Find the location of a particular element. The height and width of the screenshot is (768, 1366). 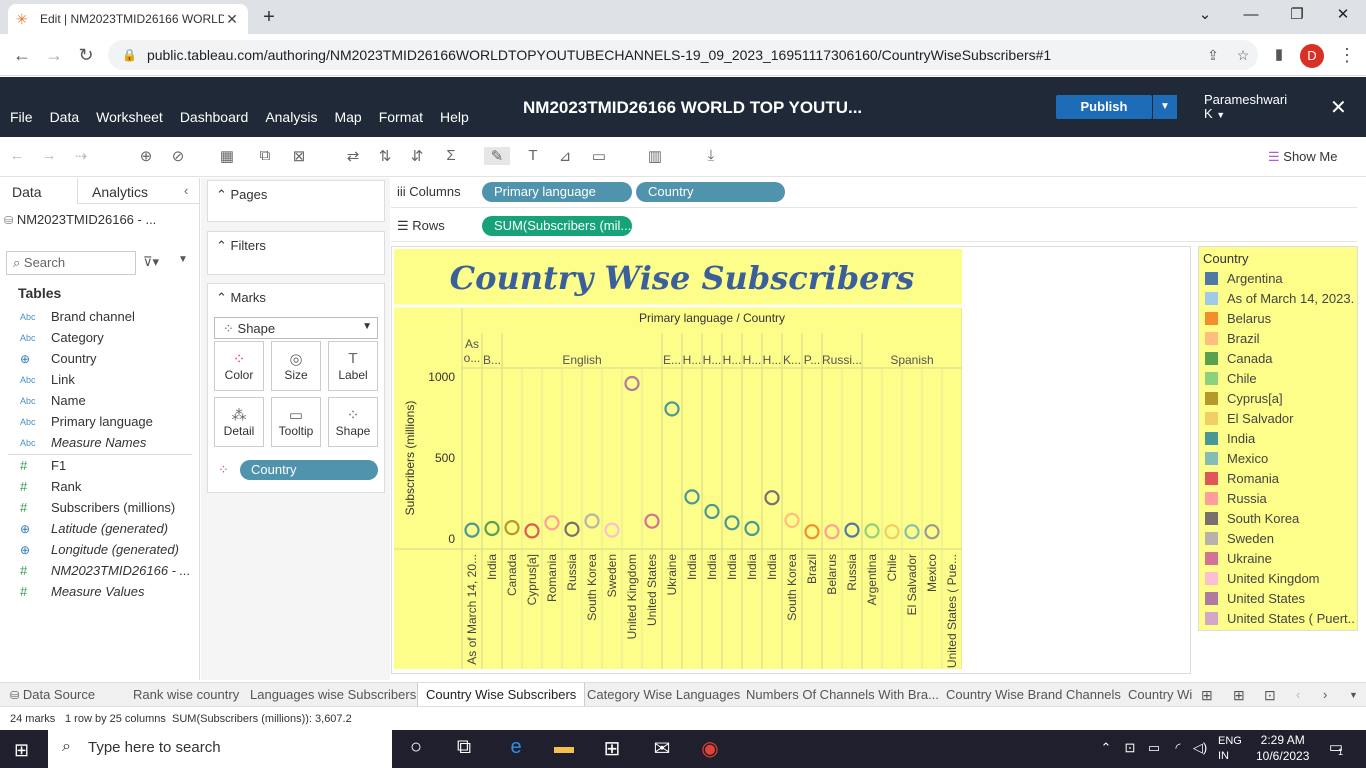

tab-search-icon: ⌄ is located at coordinates (1205, 15).